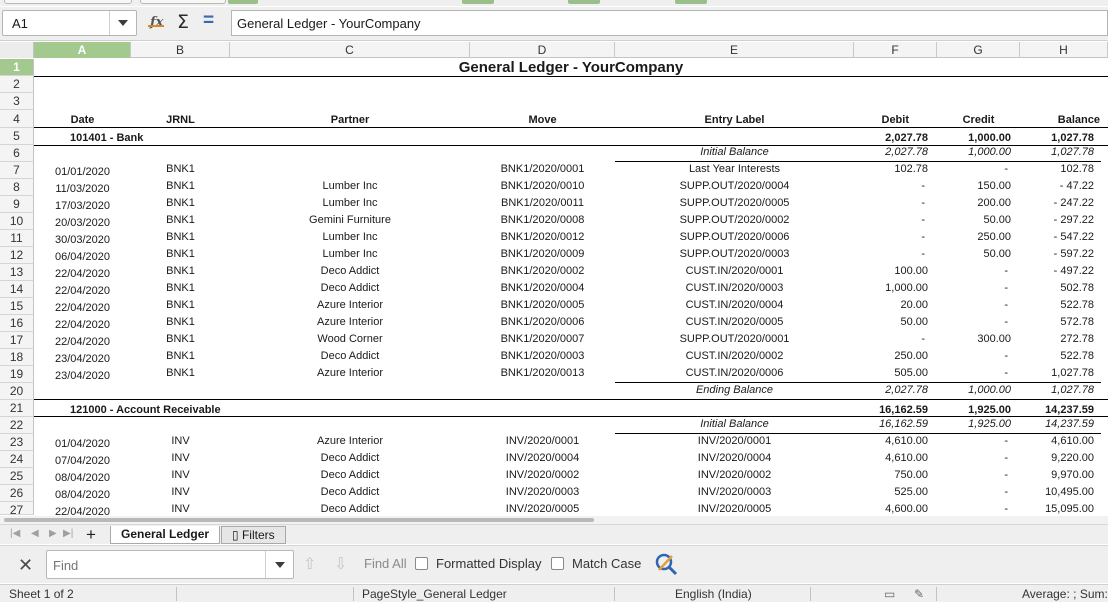 The height and width of the screenshot is (602, 1108). I want to click on table-row-move: BNK1/2020/0004, so click(542, 288).